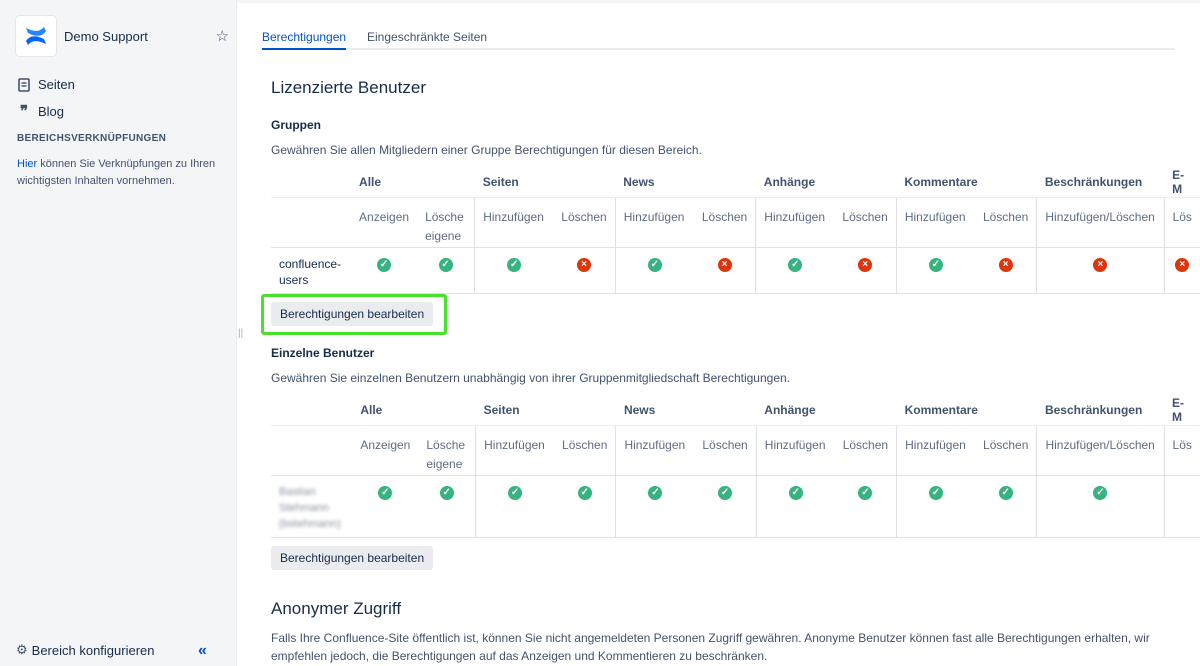  Describe the element at coordinates (310, 523) in the screenshot. I see `user-username: (bstehmann)` at that location.